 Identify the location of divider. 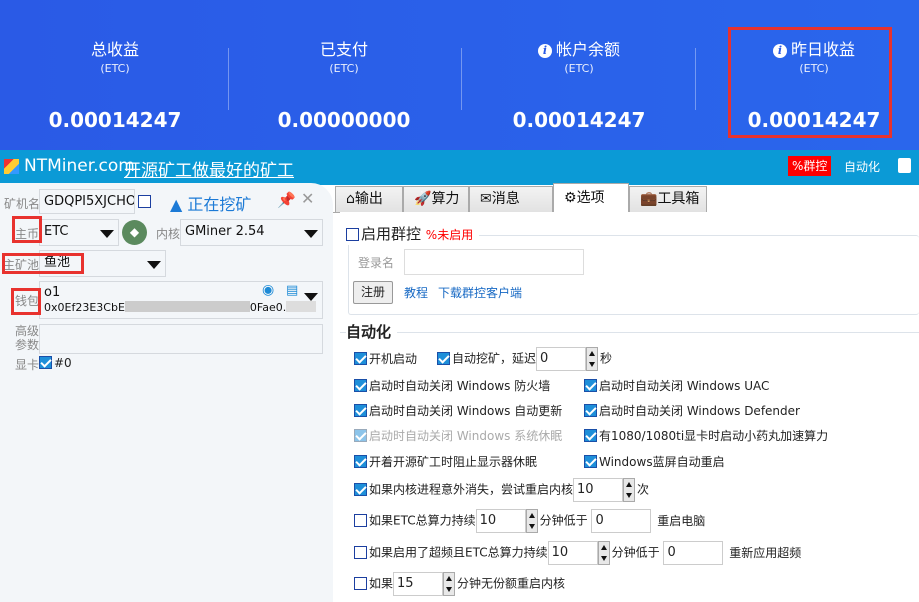
(461, 79).